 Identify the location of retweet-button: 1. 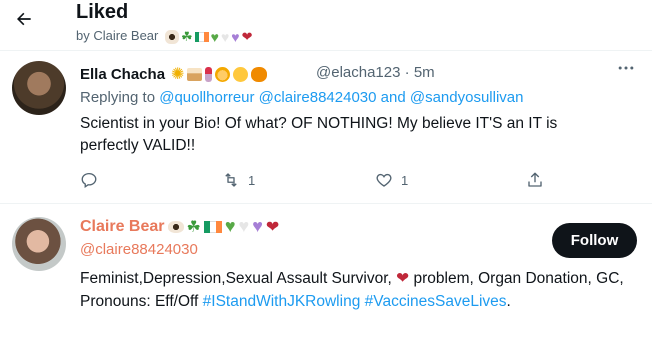
(238, 180).